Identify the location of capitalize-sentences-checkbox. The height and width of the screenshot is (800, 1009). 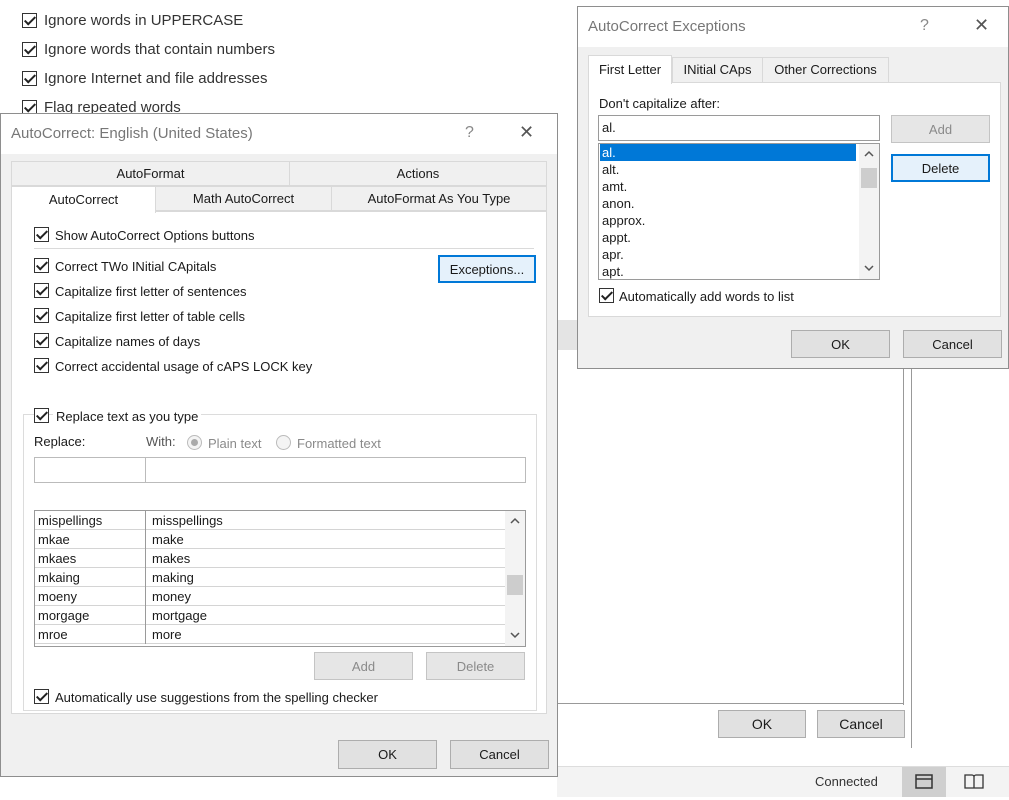
(41, 290).